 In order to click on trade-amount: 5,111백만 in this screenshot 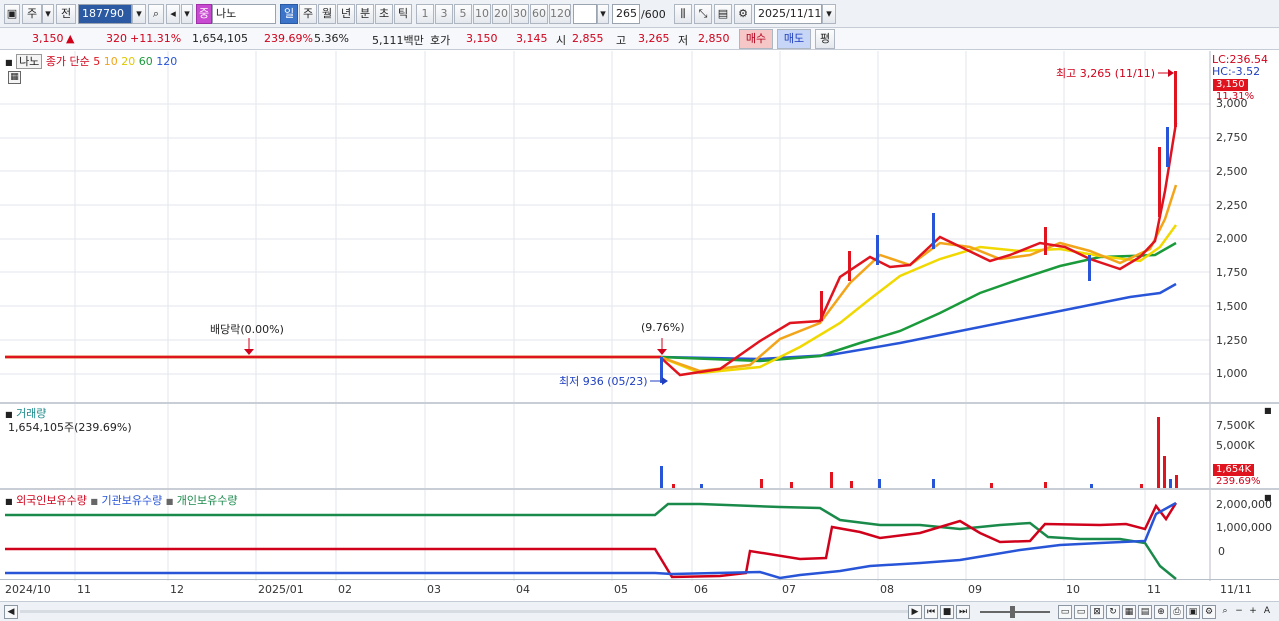, I will do `click(398, 40)`.